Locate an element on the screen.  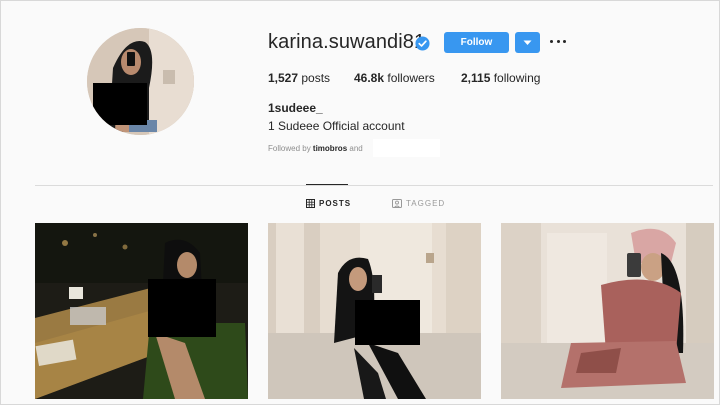
chevron-down-icon is located at coordinates (527, 42).